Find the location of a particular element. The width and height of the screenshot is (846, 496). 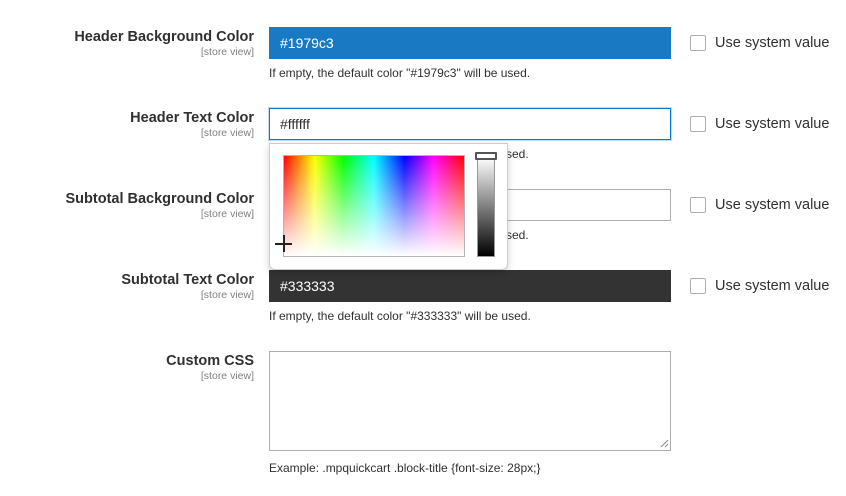

field-label-group: Subtotal Background Color [store view] is located at coordinates (160, 205).